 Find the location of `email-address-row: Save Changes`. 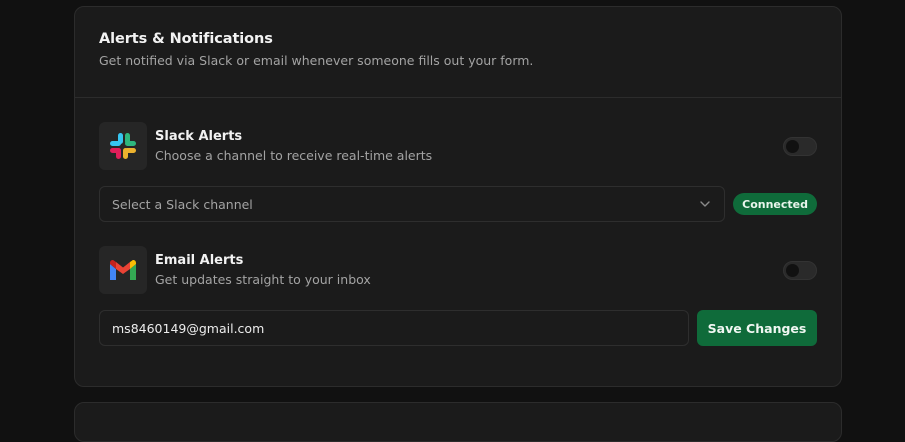

email-address-row: Save Changes is located at coordinates (458, 328).